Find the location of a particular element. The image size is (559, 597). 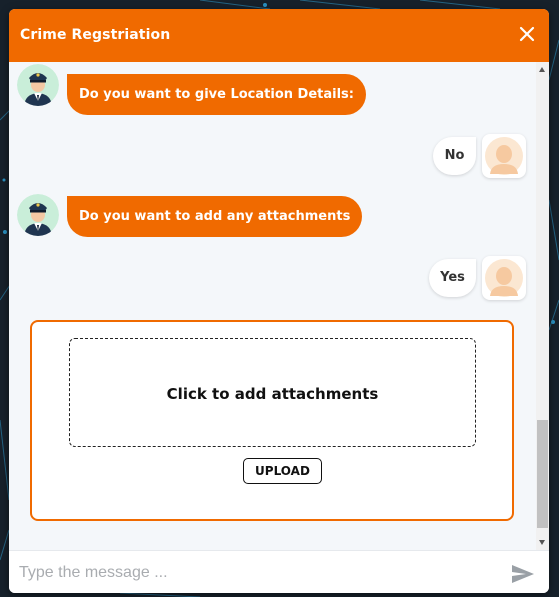

user-message: Yes is located at coordinates (452, 278).